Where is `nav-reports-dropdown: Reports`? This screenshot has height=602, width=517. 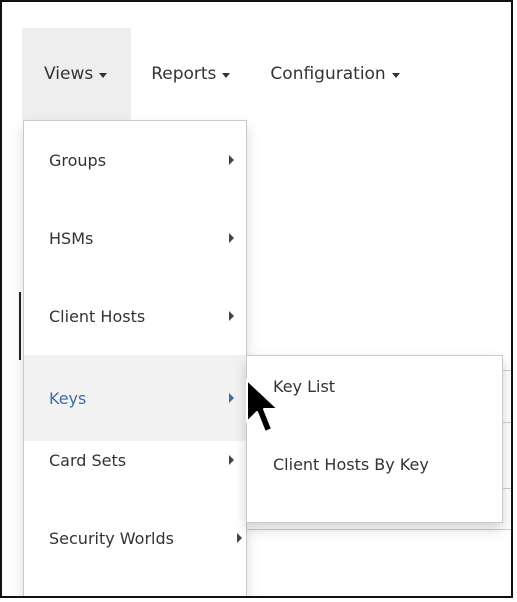
nav-reports-dropdown: Reports is located at coordinates (190, 74).